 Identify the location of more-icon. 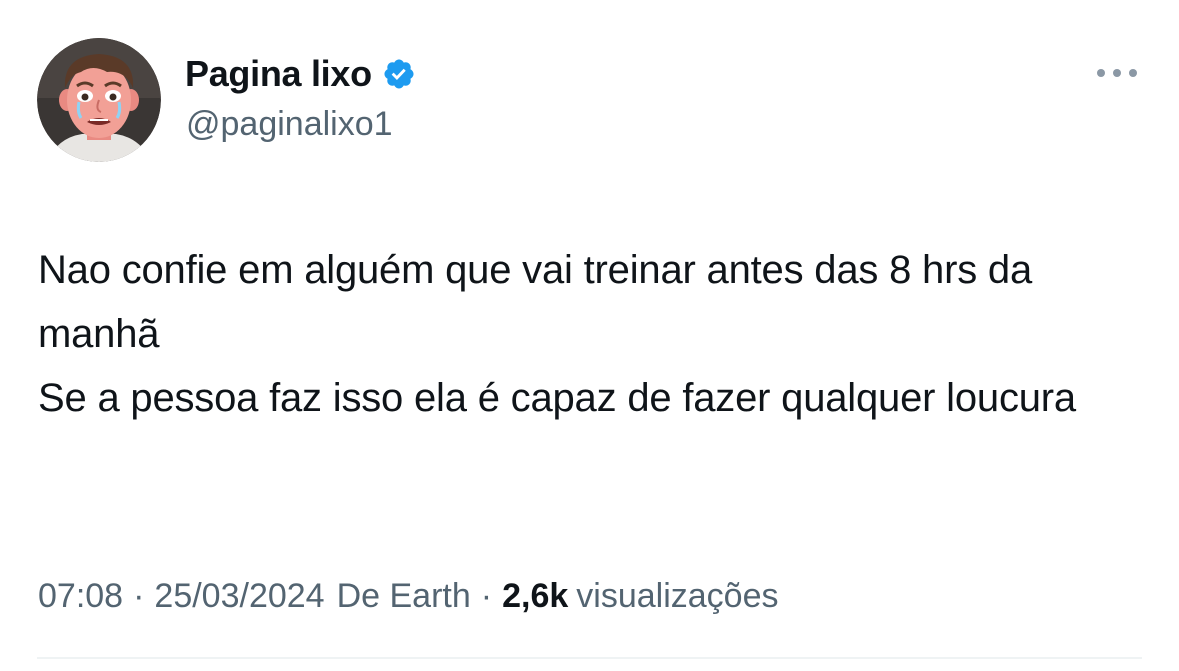
(1117, 73).